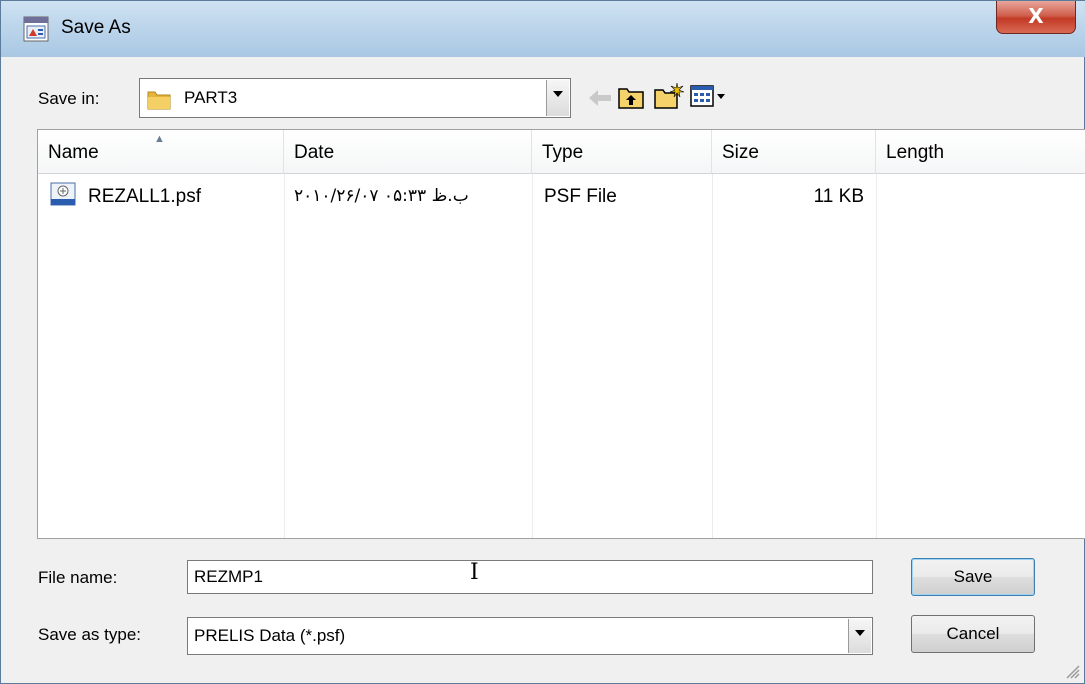 This screenshot has width=1085, height=684. I want to click on save-as-type-dropdown-arrow, so click(859, 636).